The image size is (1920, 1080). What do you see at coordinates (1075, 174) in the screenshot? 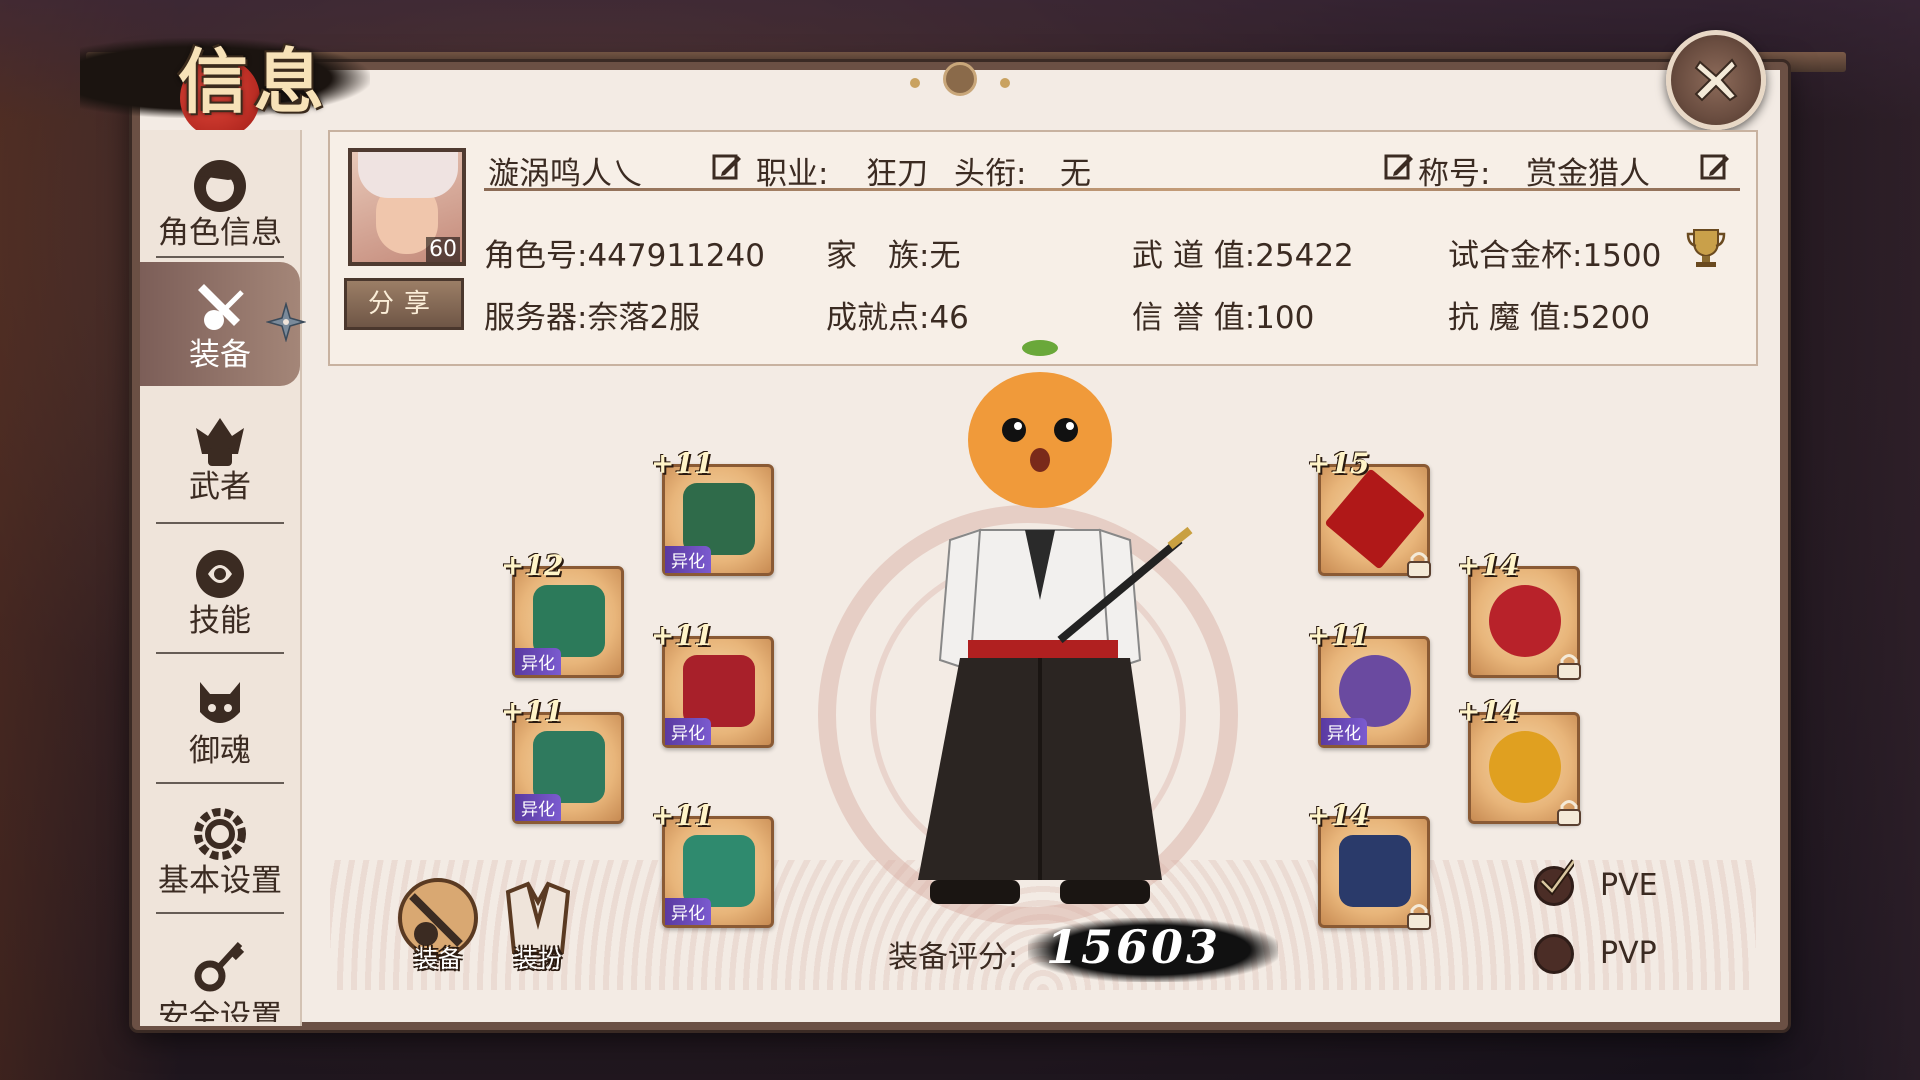
I see `rank-value: 无` at bounding box center [1075, 174].